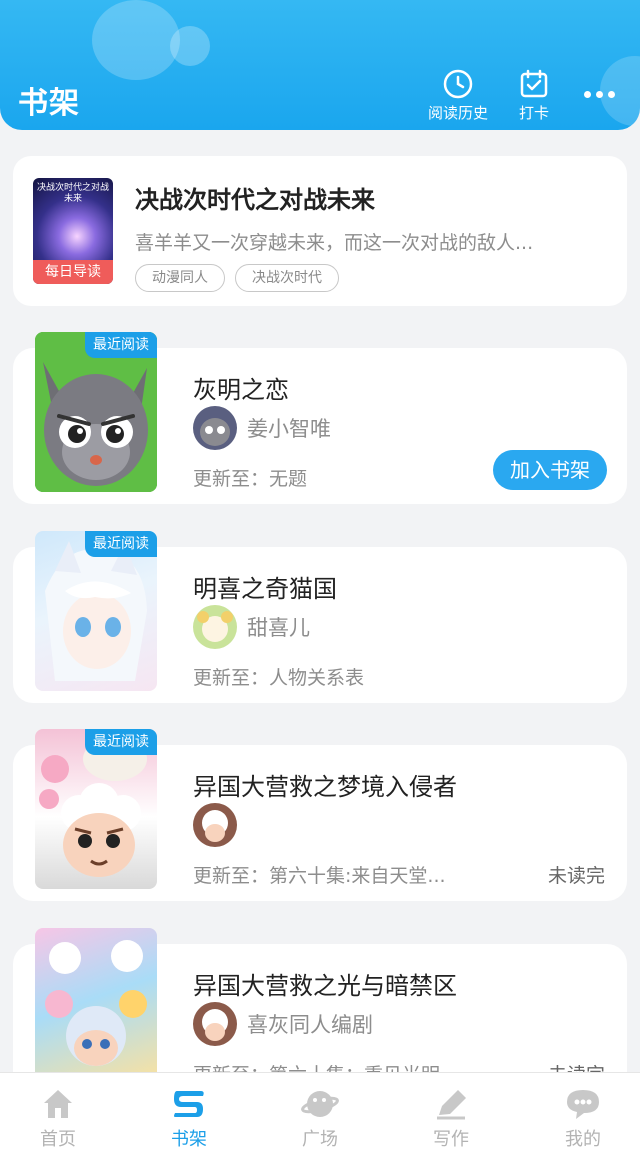 Image resolution: width=640 pixels, height=1165 pixels. I want to click on tab-home: 首页, so click(58, 1119).